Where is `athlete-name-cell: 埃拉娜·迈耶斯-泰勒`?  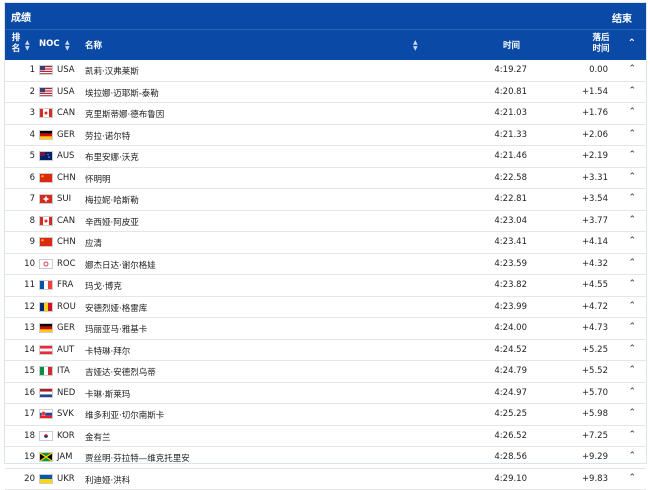 athlete-name-cell: 埃拉娜·迈耶斯-泰勒 is located at coordinates (122, 93).